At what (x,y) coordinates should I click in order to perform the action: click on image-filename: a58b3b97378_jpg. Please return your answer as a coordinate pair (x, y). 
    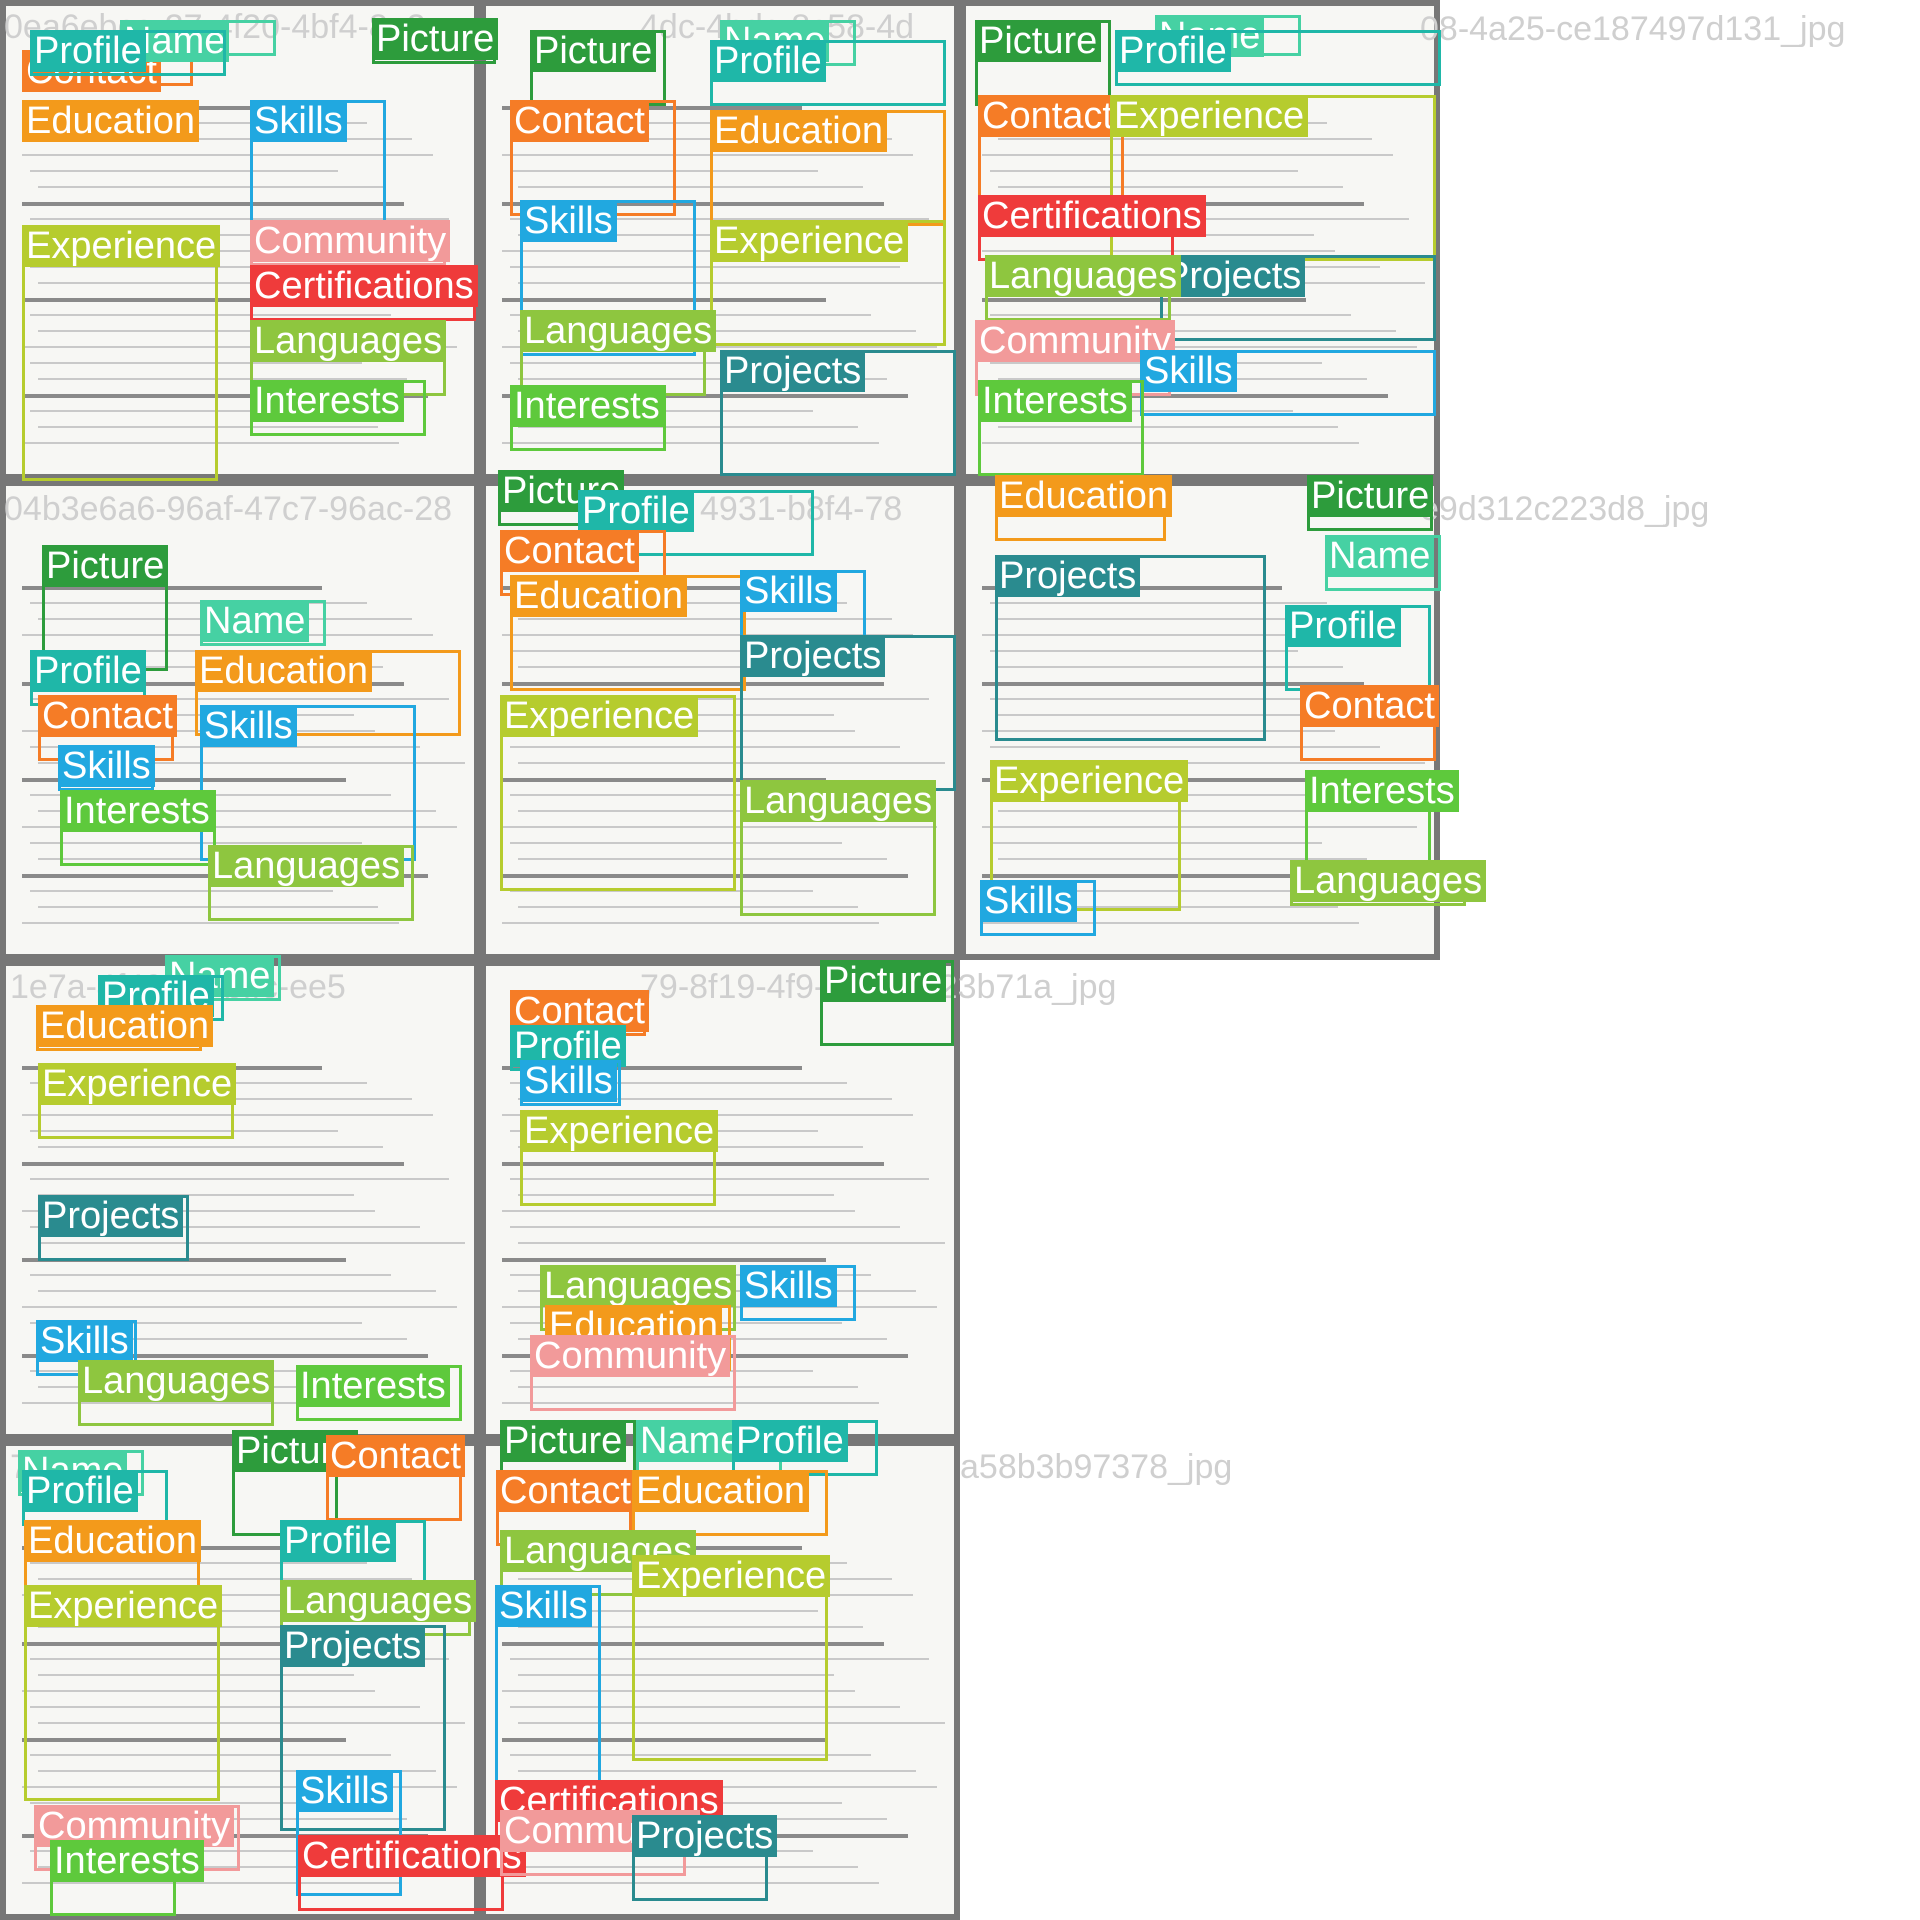
    Looking at the image, I should click on (1096, 1467).